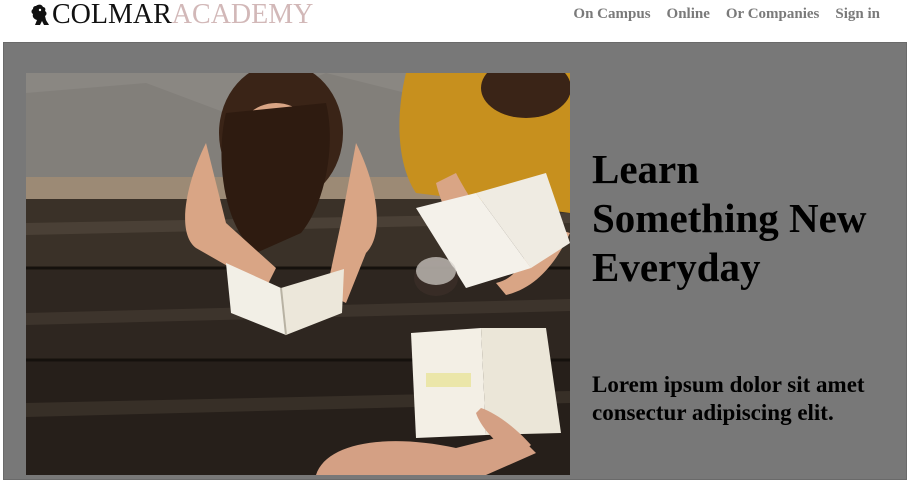  What do you see at coordinates (242, 15) in the screenshot?
I see `logo-word-academy: ACADEMY` at bounding box center [242, 15].